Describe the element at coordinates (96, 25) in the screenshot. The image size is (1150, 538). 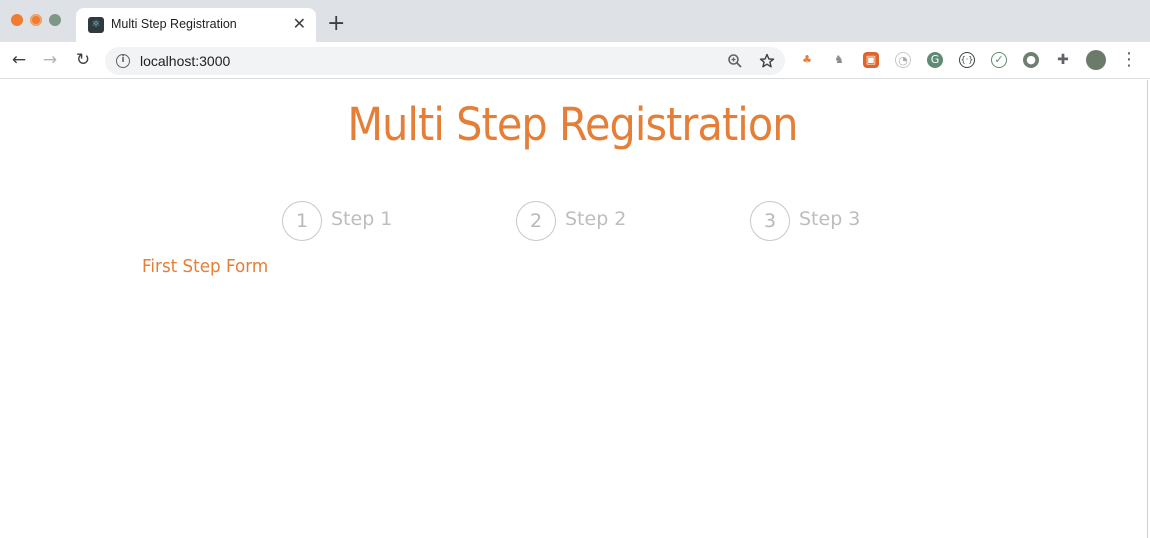
I see `react-favicon-icon: ⚛` at that location.